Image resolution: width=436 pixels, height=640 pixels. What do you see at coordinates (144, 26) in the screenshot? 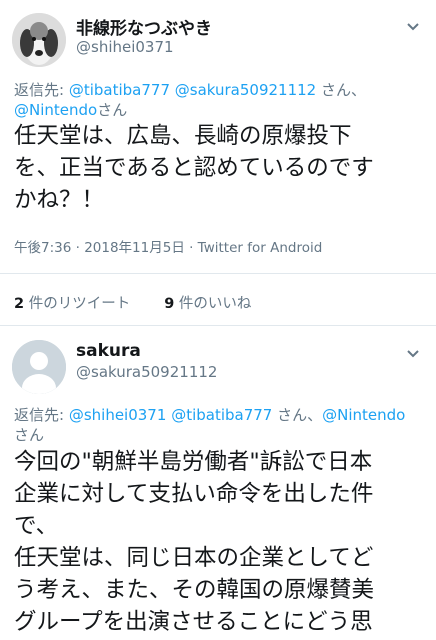
I see `display-name: 非線形なつぶやき` at bounding box center [144, 26].